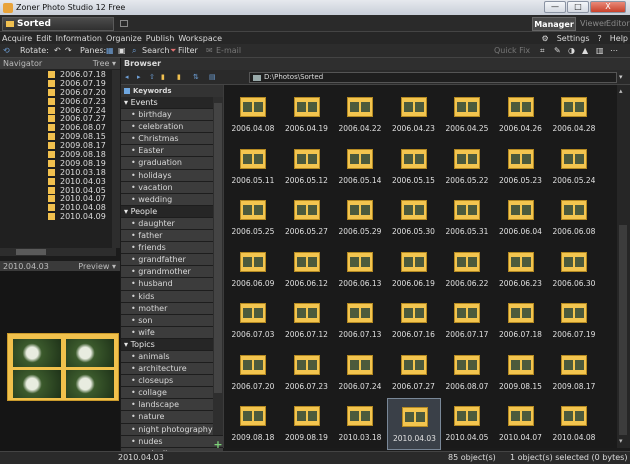 Image resolution: width=630 pixels, height=464 pixels. What do you see at coordinates (172, 236) in the screenshot?
I see `keyword-item: • father` at bounding box center [172, 236].